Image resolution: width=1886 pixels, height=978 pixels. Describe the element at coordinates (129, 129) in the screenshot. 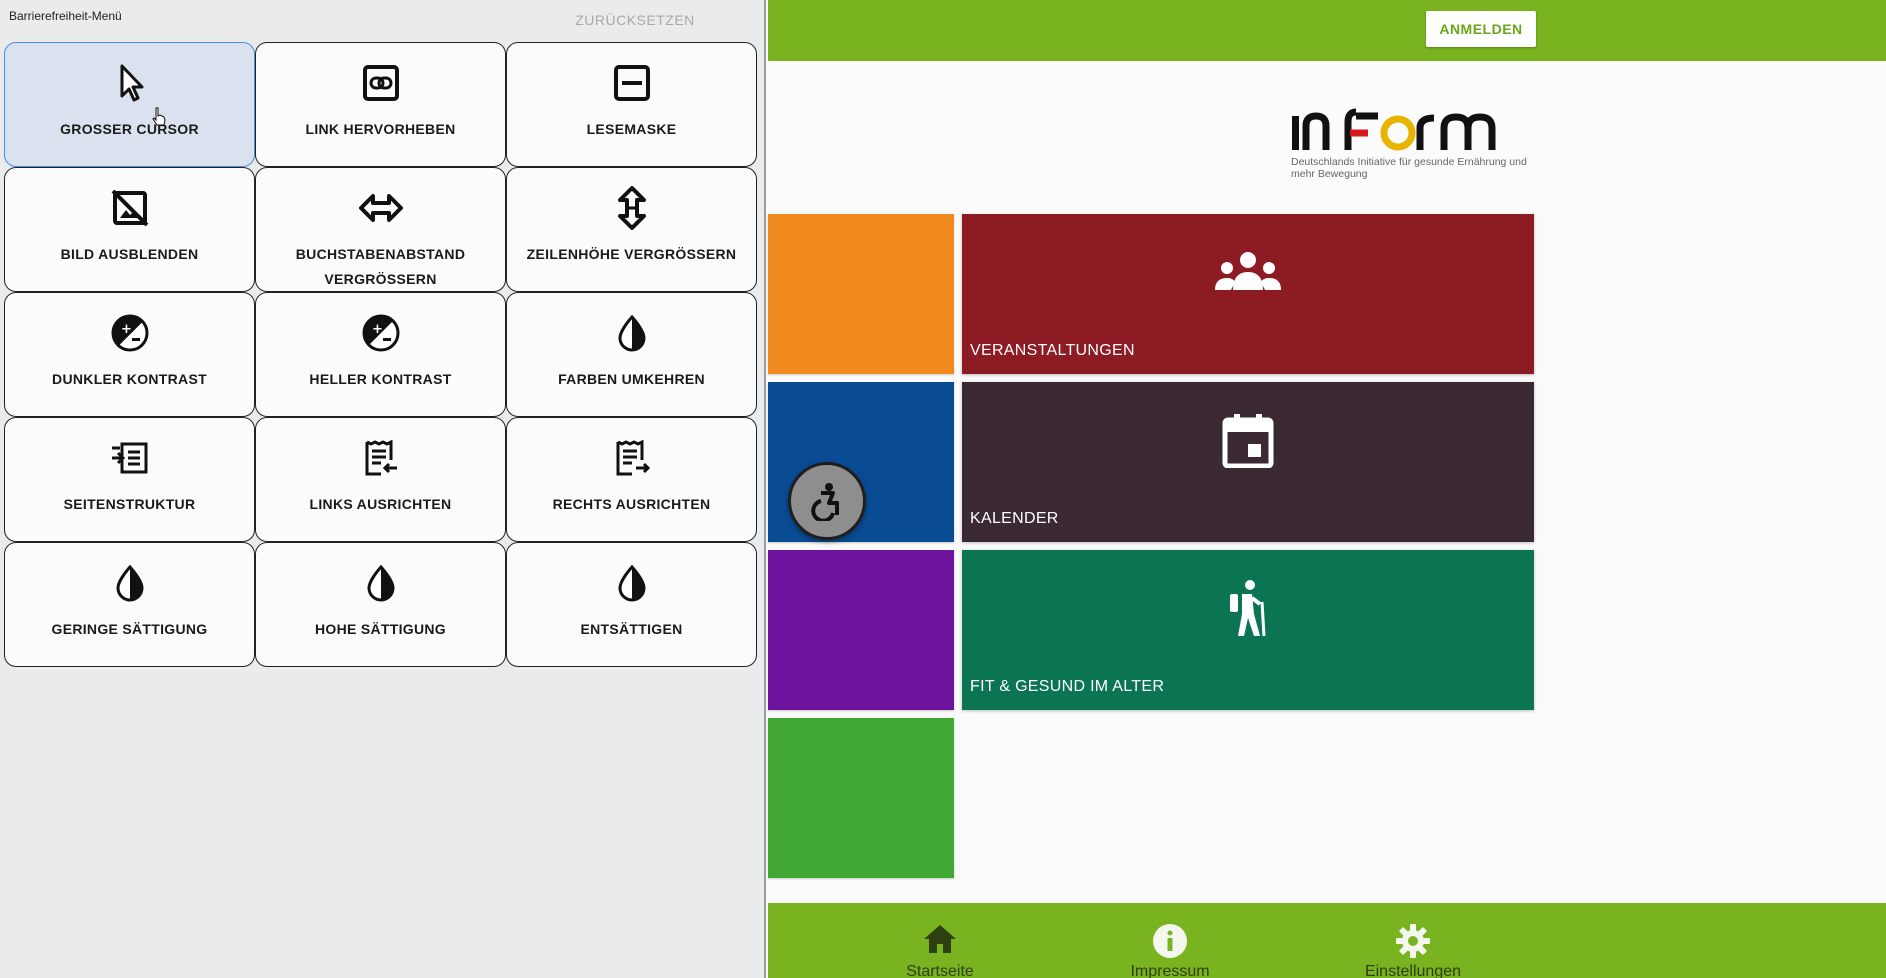

I see `option-label: GROSSER CURSOR` at that location.